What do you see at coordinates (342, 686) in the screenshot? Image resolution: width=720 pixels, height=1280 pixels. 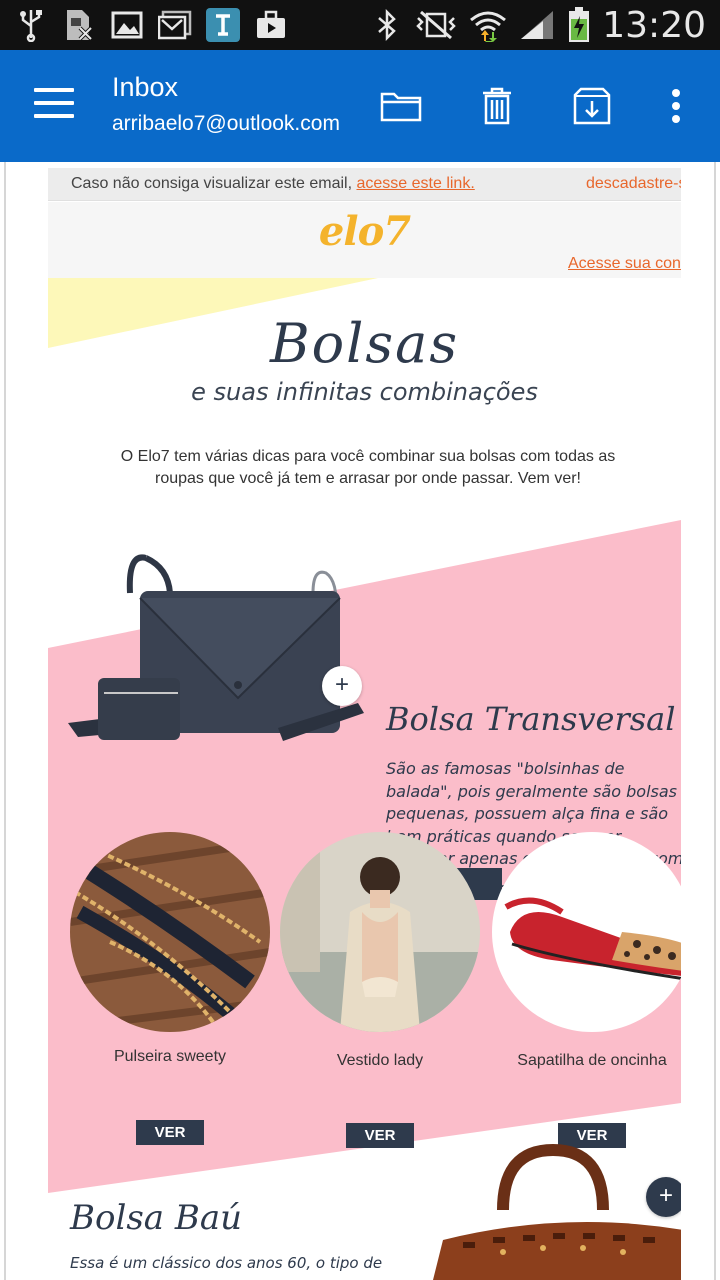 I see `feature-plus-button: +` at bounding box center [342, 686].